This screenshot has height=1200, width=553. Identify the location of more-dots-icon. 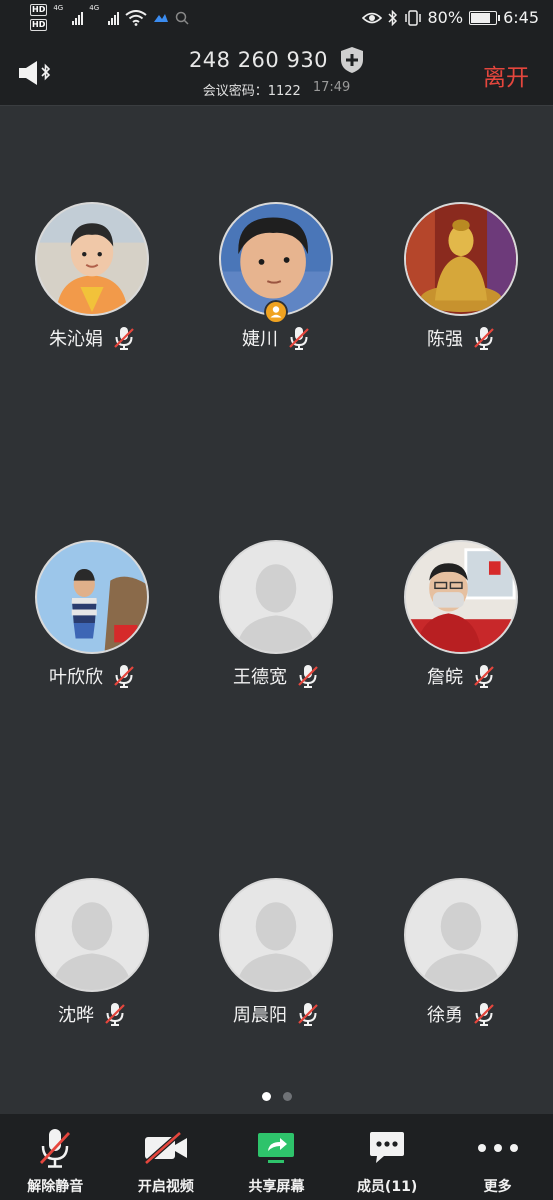
(497, 1148).